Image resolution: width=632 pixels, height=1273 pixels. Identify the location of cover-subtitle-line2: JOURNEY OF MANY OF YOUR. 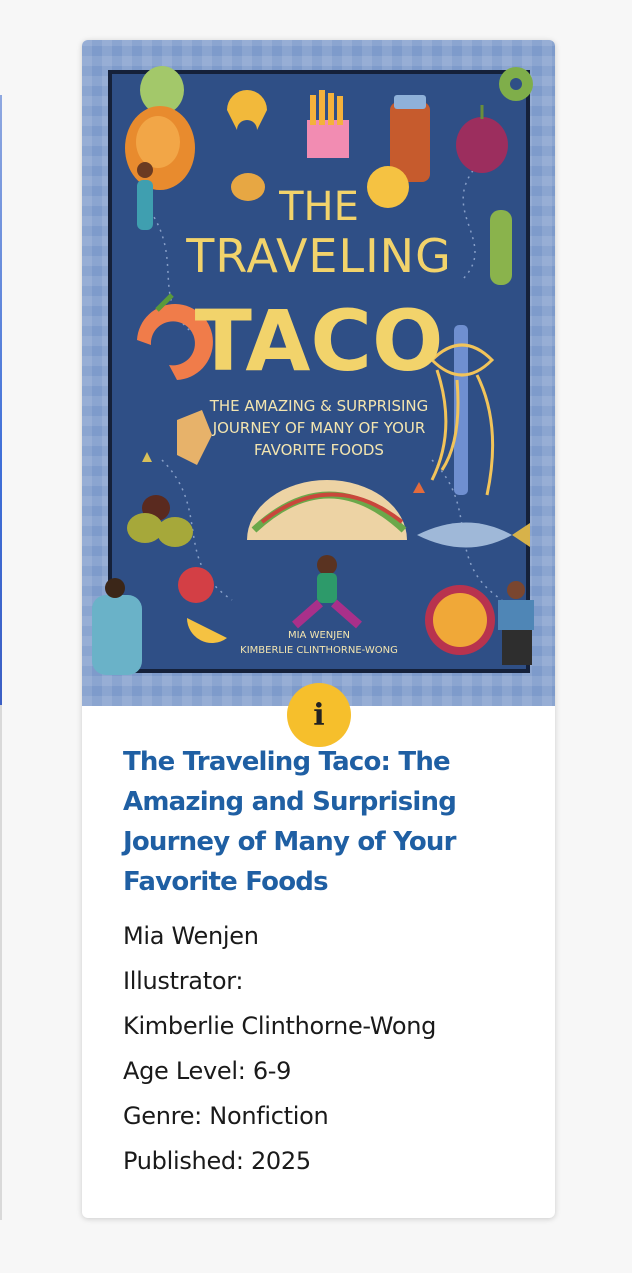
(319, 428).